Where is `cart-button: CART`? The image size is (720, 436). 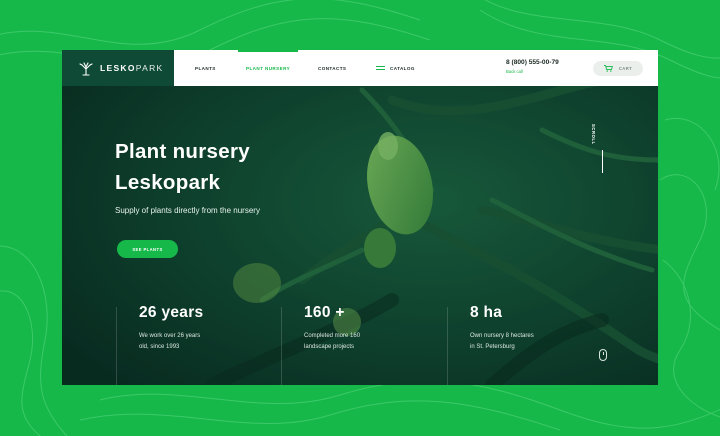 cart-button: CART is located at coordinates (618, 68).